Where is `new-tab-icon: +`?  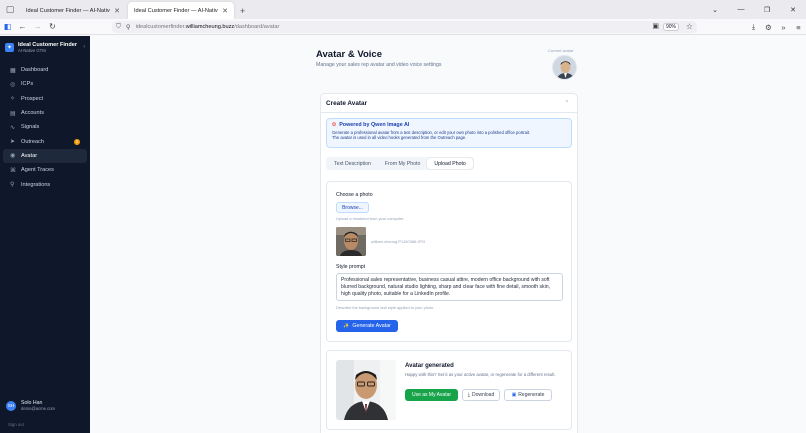
new-tab-icon: + is located at coordinates (242, 10).